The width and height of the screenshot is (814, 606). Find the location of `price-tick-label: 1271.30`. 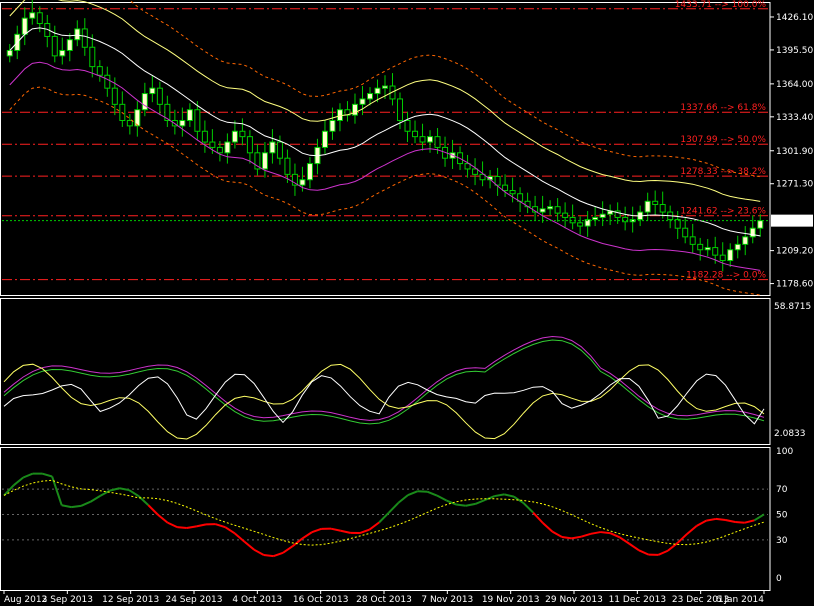

price-tick-label: 1271.30 is located at coordinates (794, 185).